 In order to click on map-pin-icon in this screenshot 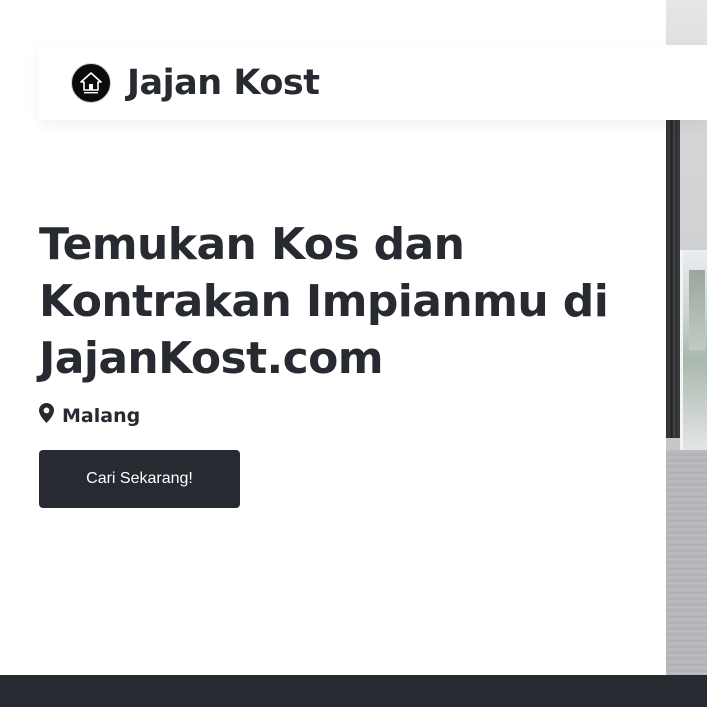, I will do `click(46, 415)`.